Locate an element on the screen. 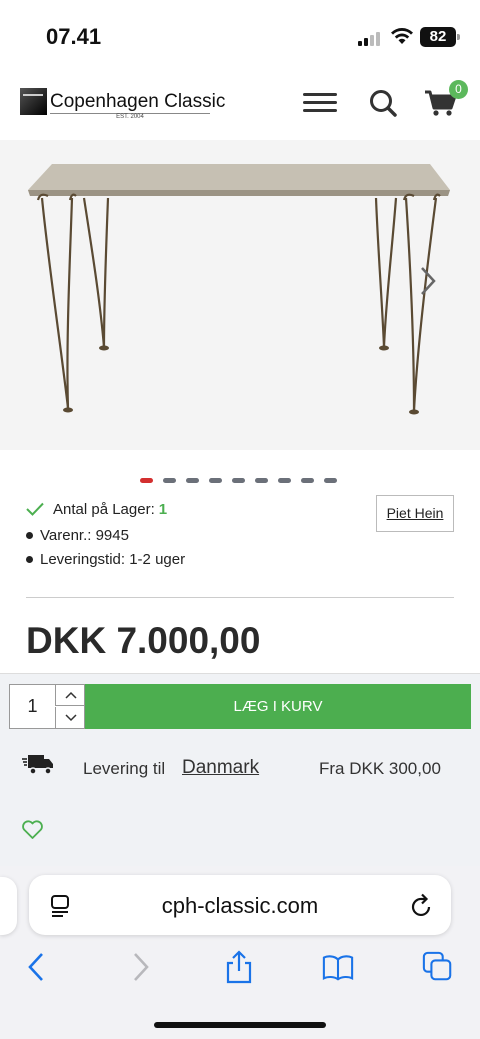 Image resolution: width=480 pixels, height=1039 pixels. status-time: 07.41 is located at coordinates (74, 36).